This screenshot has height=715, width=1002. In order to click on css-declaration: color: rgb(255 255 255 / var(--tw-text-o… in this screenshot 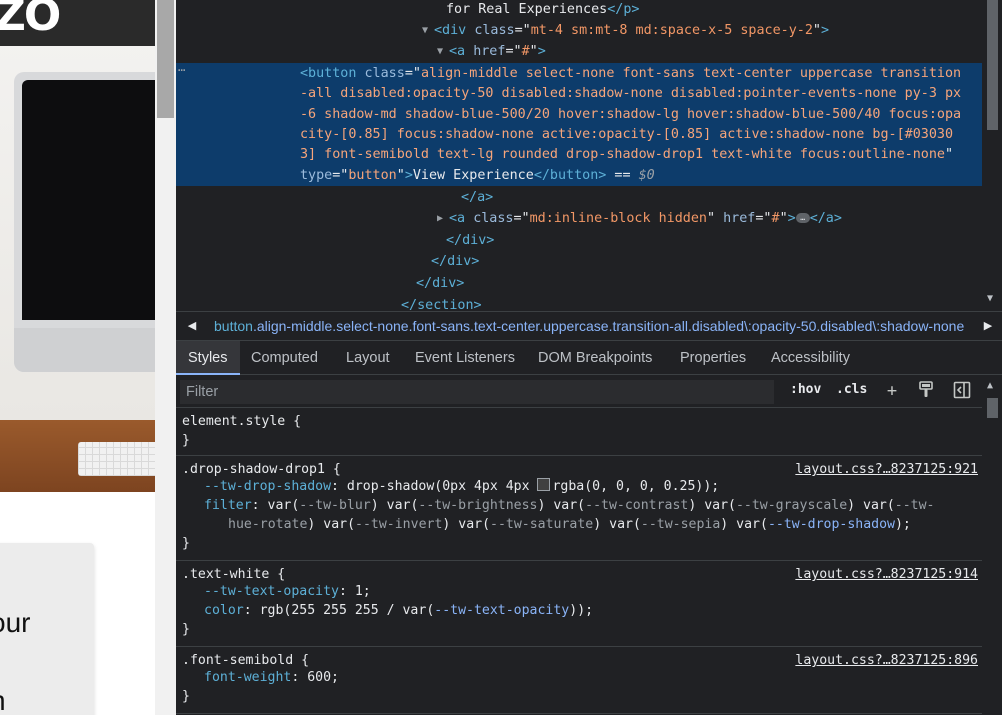, I will do `click(398, 610)`.